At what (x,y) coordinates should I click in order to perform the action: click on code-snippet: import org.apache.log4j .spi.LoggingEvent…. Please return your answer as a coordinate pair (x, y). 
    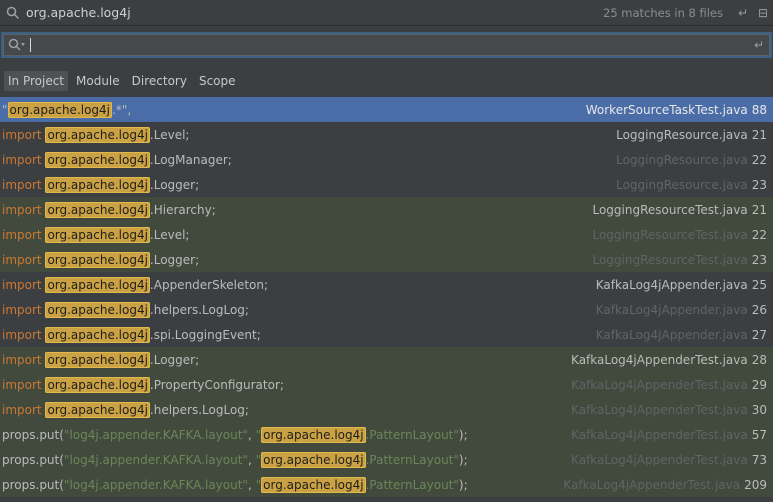
    Looking at the image, I should click on (131, 334).